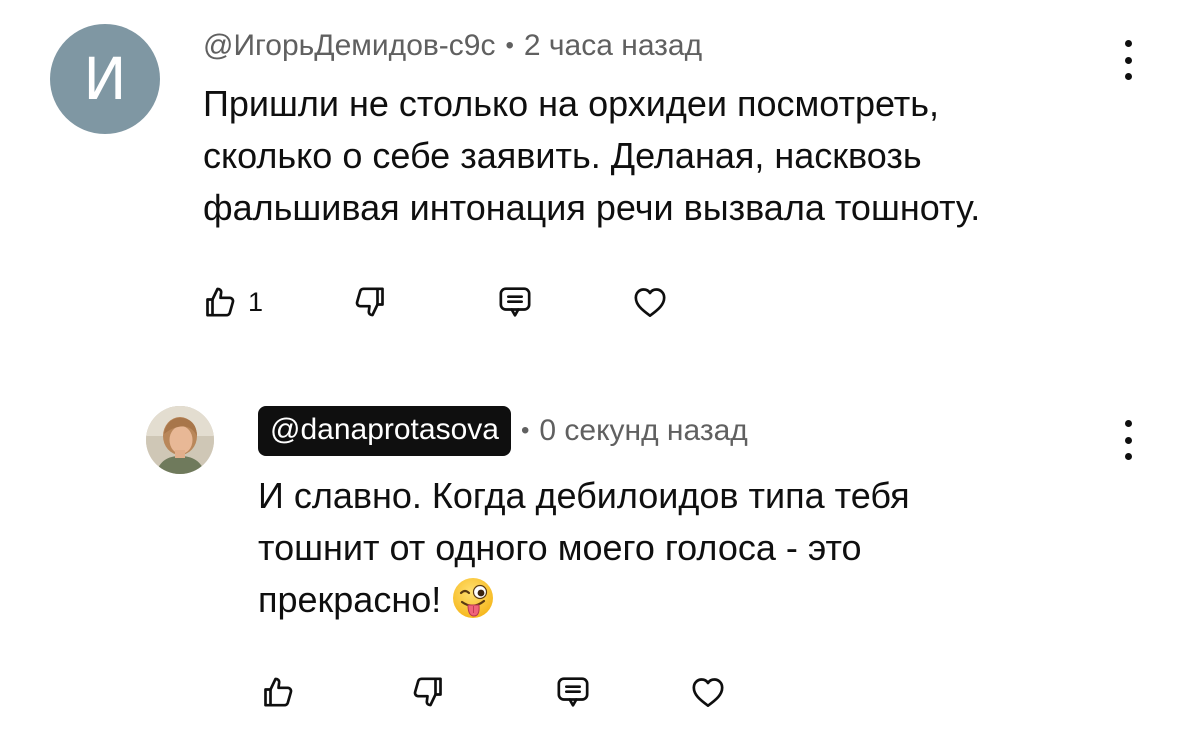  Describe the element at coordinates (180, 440) in the screenshot. I see `user-photo-avatar` at that location.